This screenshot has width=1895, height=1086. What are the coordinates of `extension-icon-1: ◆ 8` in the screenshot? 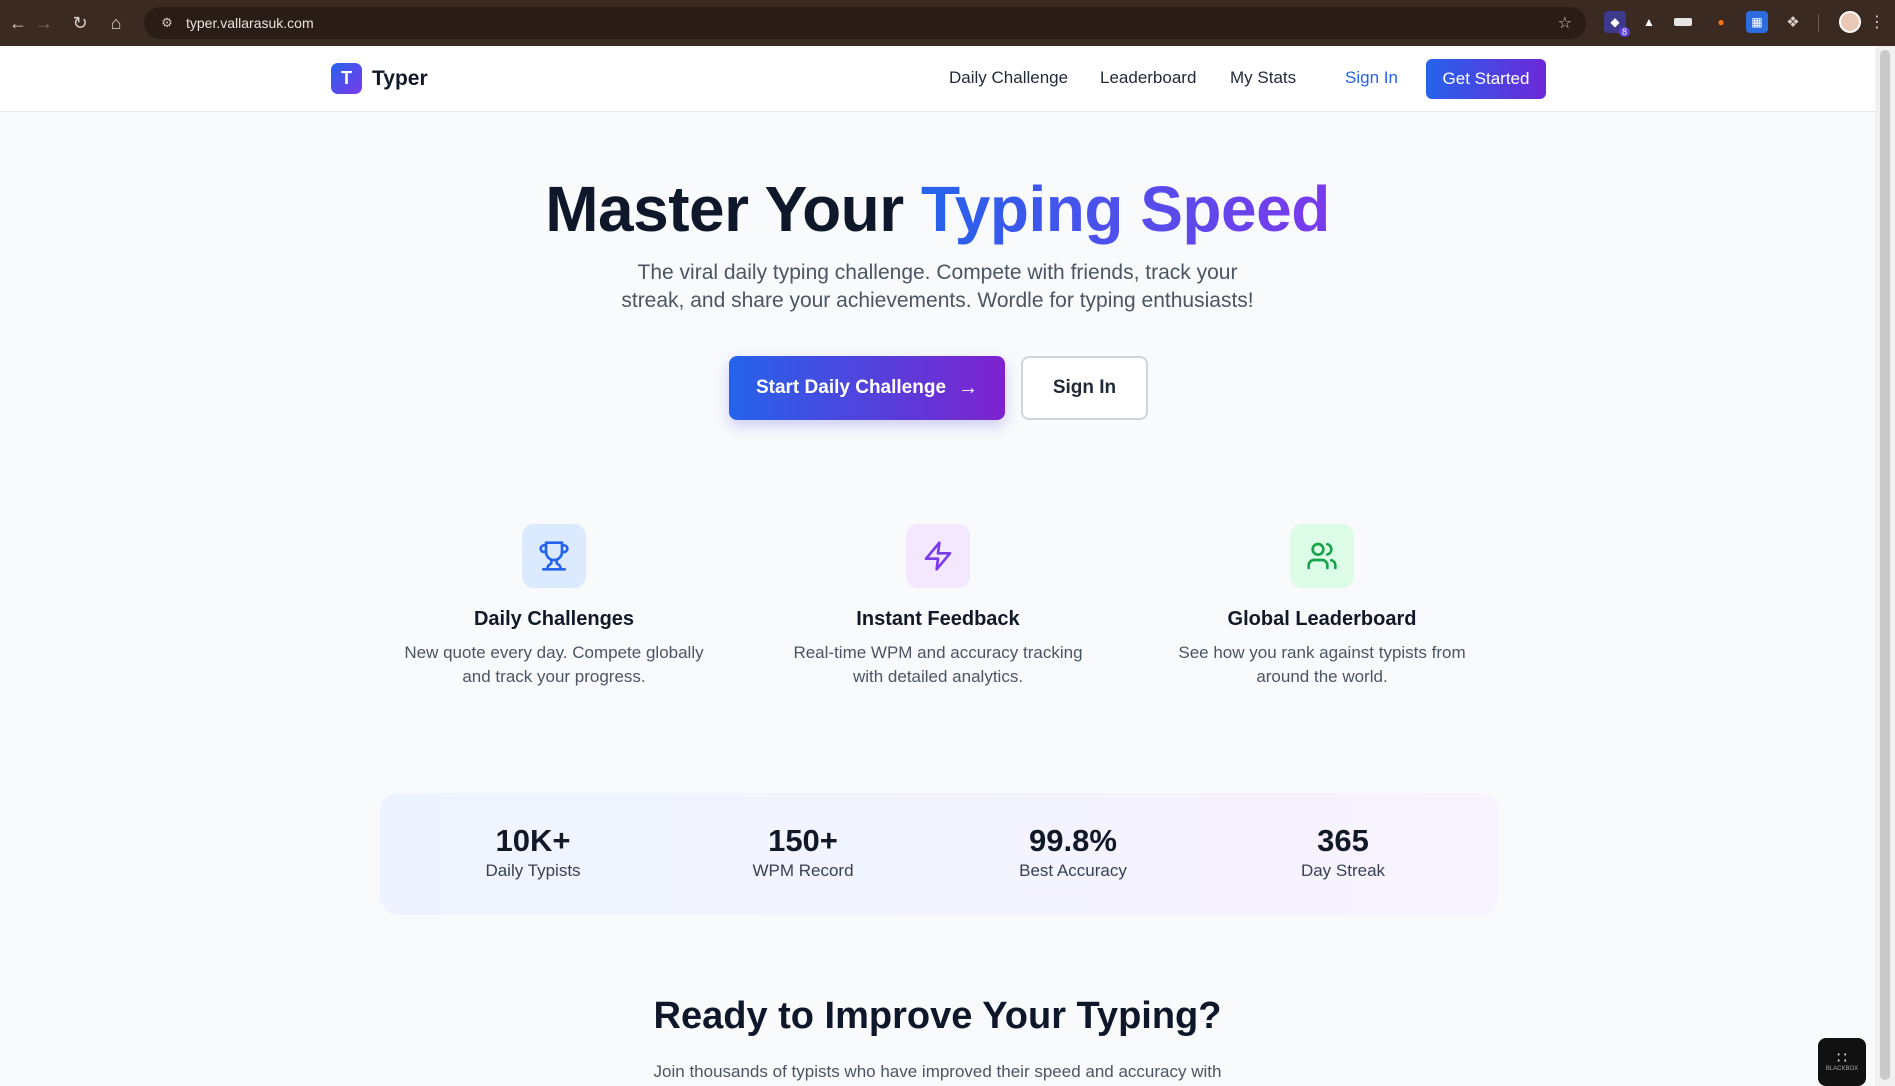 It's located at (1617, 24).